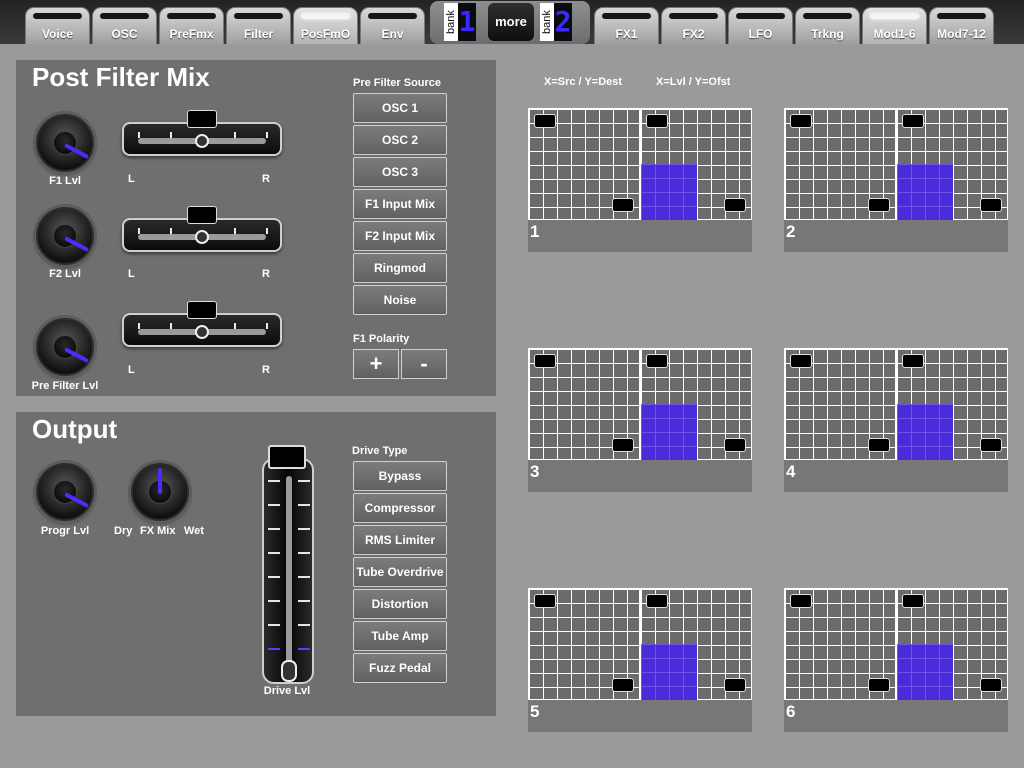 The image size is (1024, 768). What do you see at coordinates (65, 143) in the screenshot?
I see `f1-level-knob` at bounding box center [65, 143].